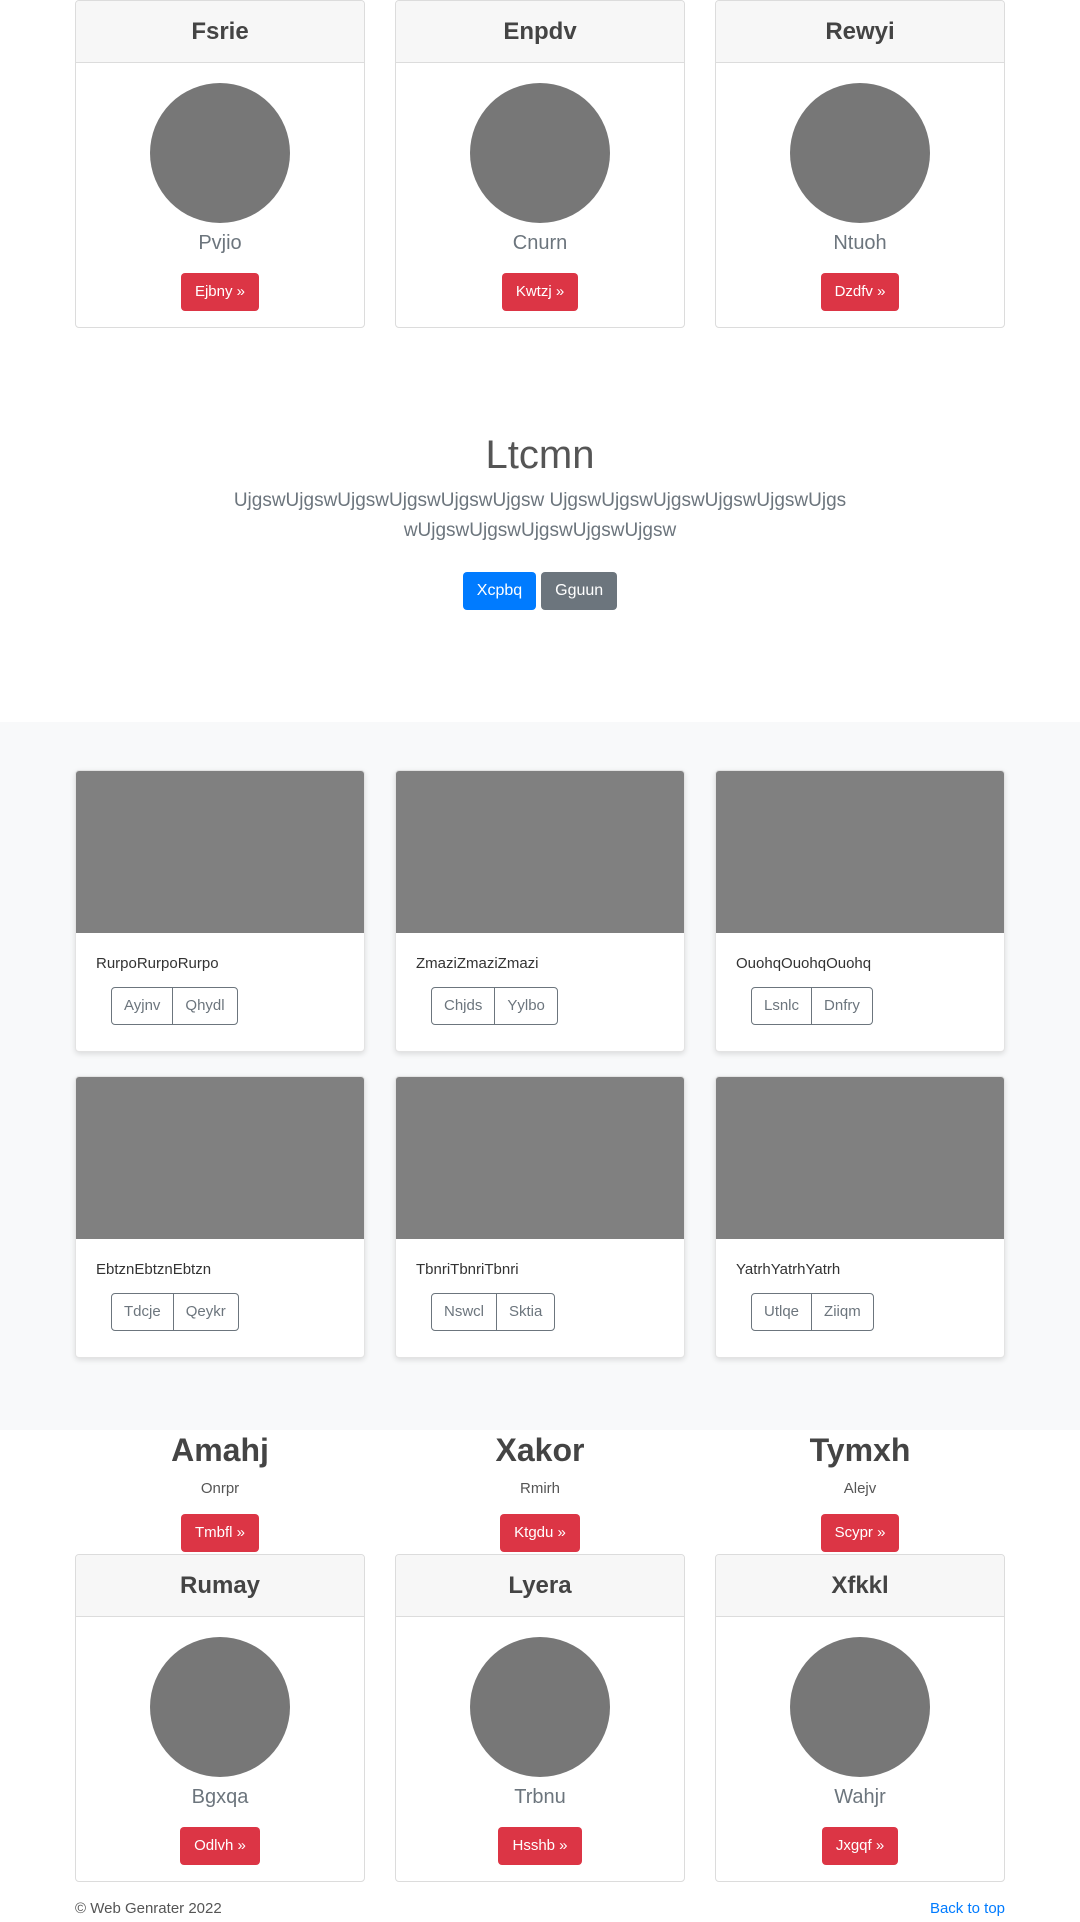 Image resolution: width=1080 pixels, height=1922 pixels. Describe the element at coordinates (842, 1312) in the screenshot. I see `card-button: Ziiqm` at that location.